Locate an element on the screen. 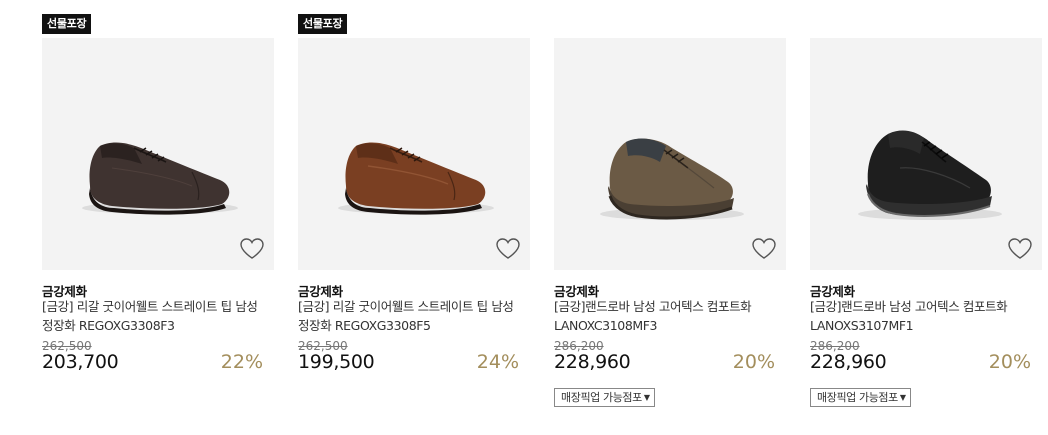 The height and width of the screenshot is (435, 1048). product-name: [금강]랜드로바 남성 고어텍스 컴포트화 LANOXC3108MF3 is located at coordinates (666, 316).